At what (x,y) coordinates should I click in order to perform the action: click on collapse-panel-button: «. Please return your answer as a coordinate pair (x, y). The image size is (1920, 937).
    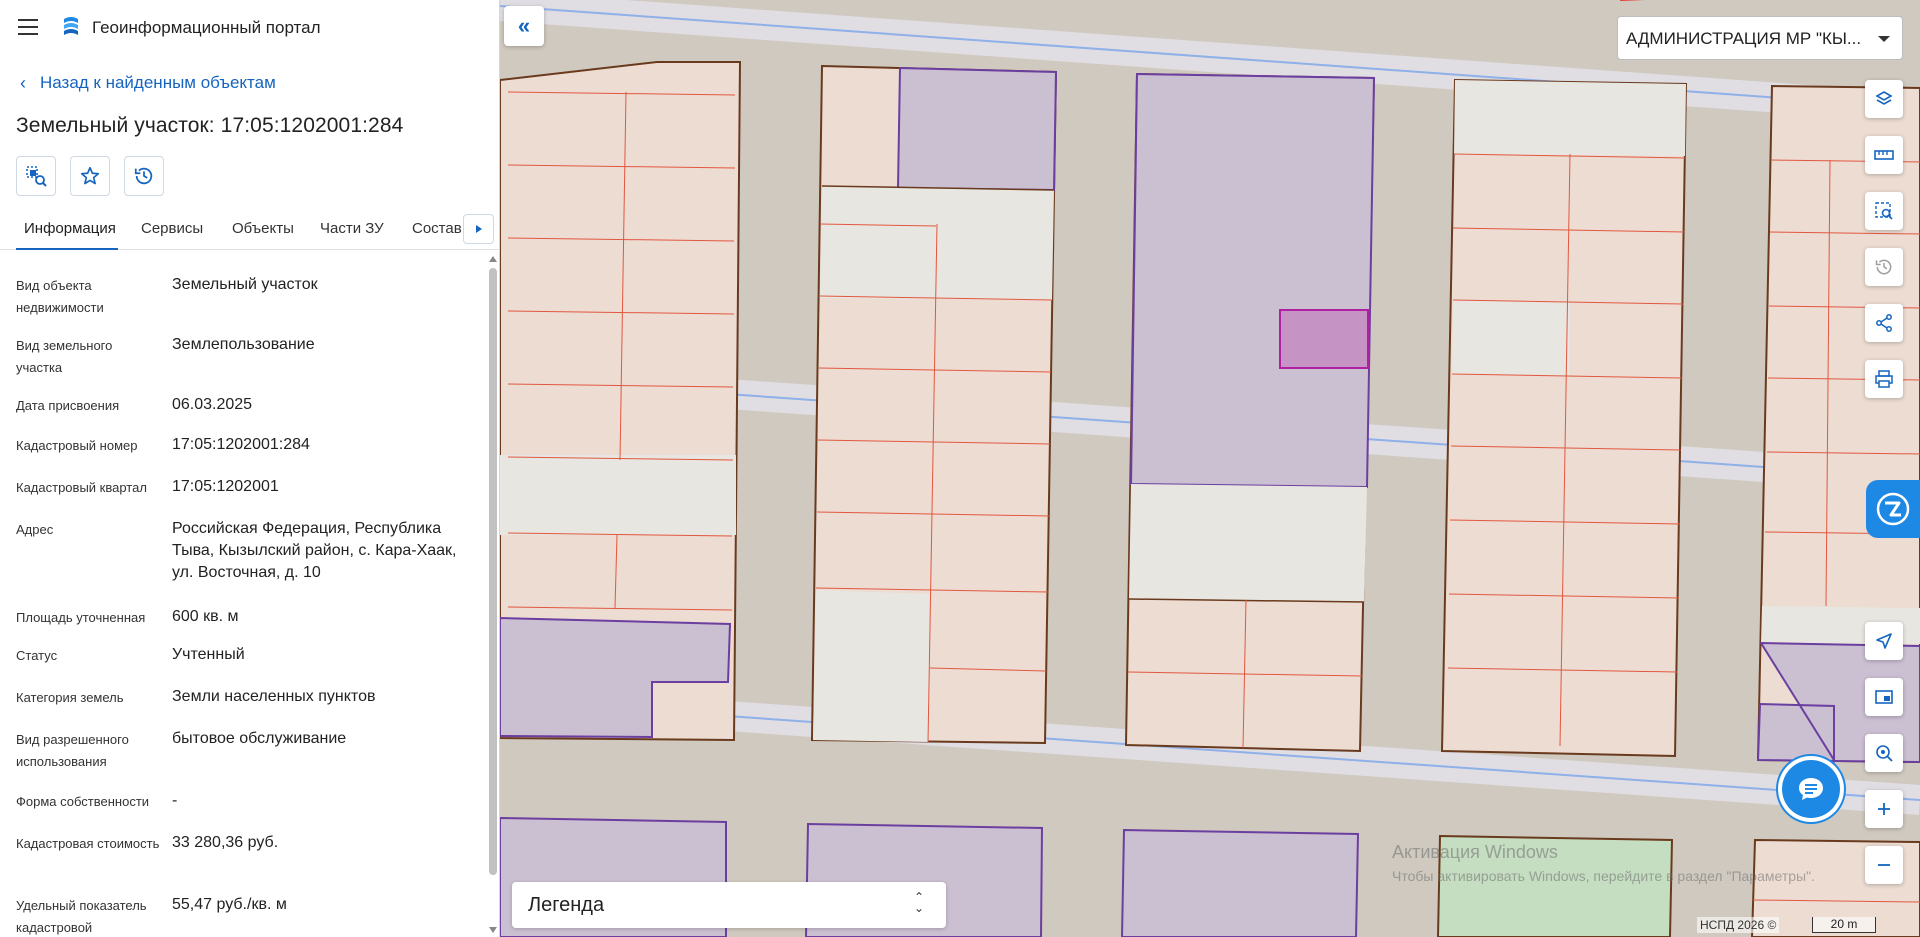
    Looking at the image, I should click on (524, 26).